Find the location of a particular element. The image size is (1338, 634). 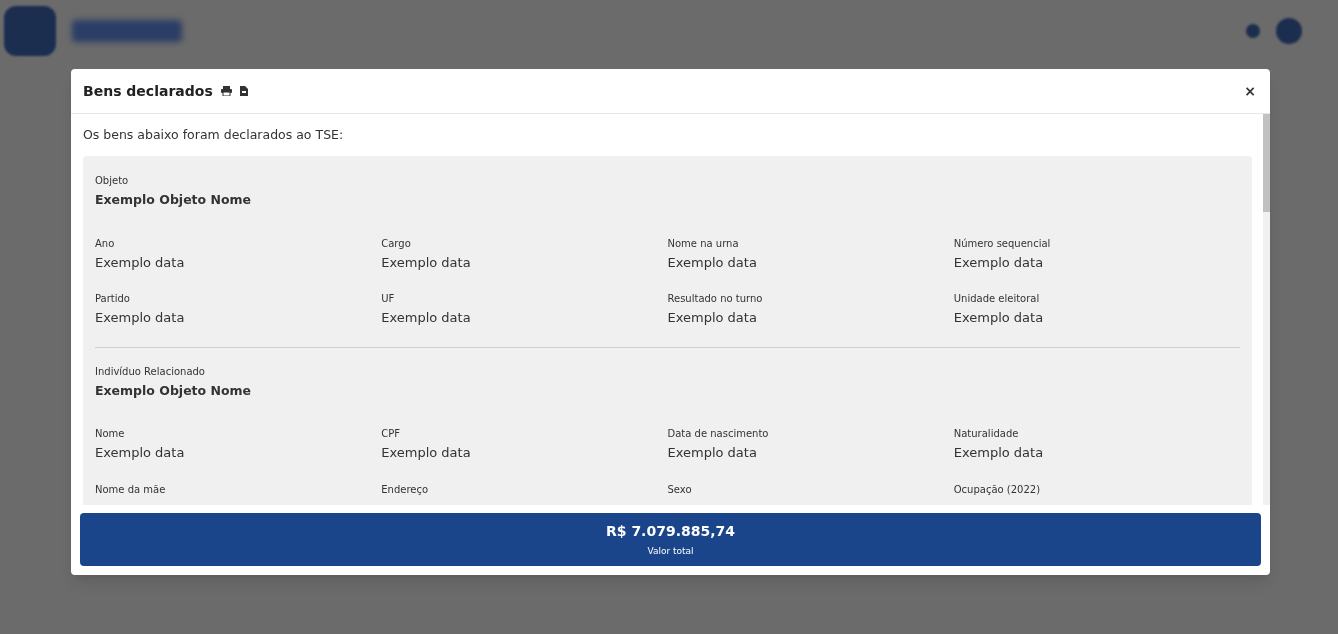

total-amount: R$ 7.079.885,74 is located at coordinates (670, 531).